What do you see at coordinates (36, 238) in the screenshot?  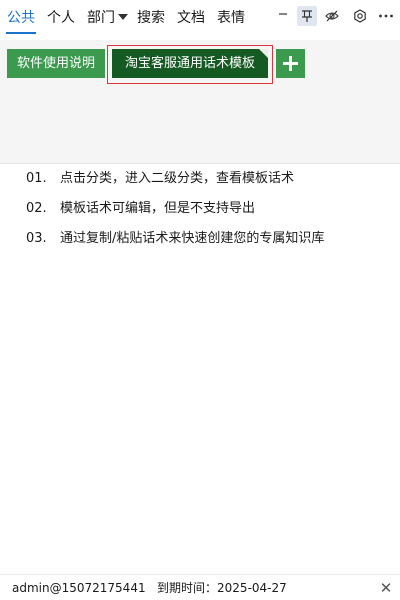 I see `item-number: 03.` at bounding box center [36, 238].